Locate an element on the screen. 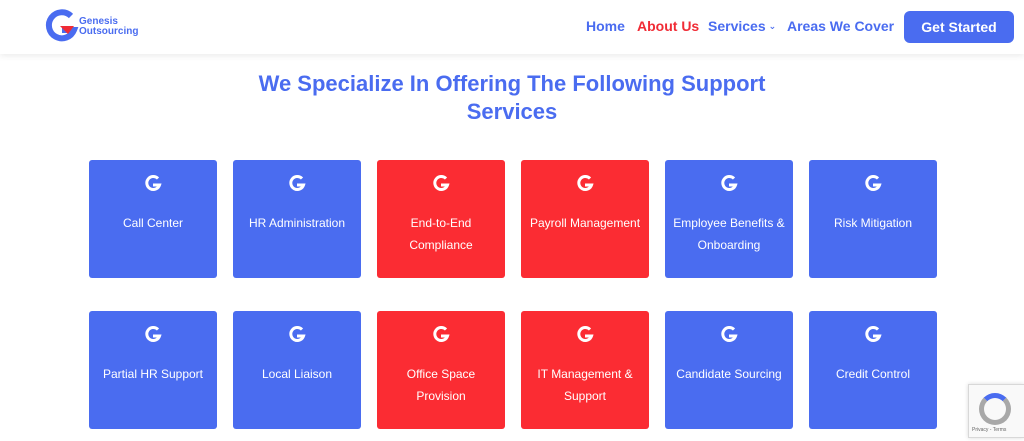  service-card-label: Partial HR Support is located at coordinates (153, 374).